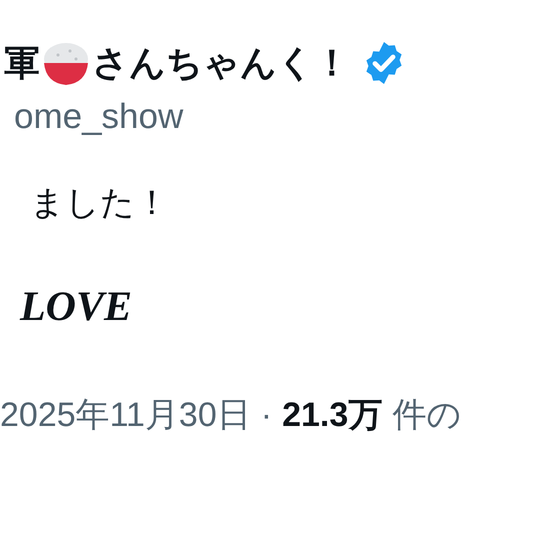 This screenshot has width=560, height=560. Describe the element at coordinates (99, 116) in the screenshot. I see `user-handle: ome_show` at that location.